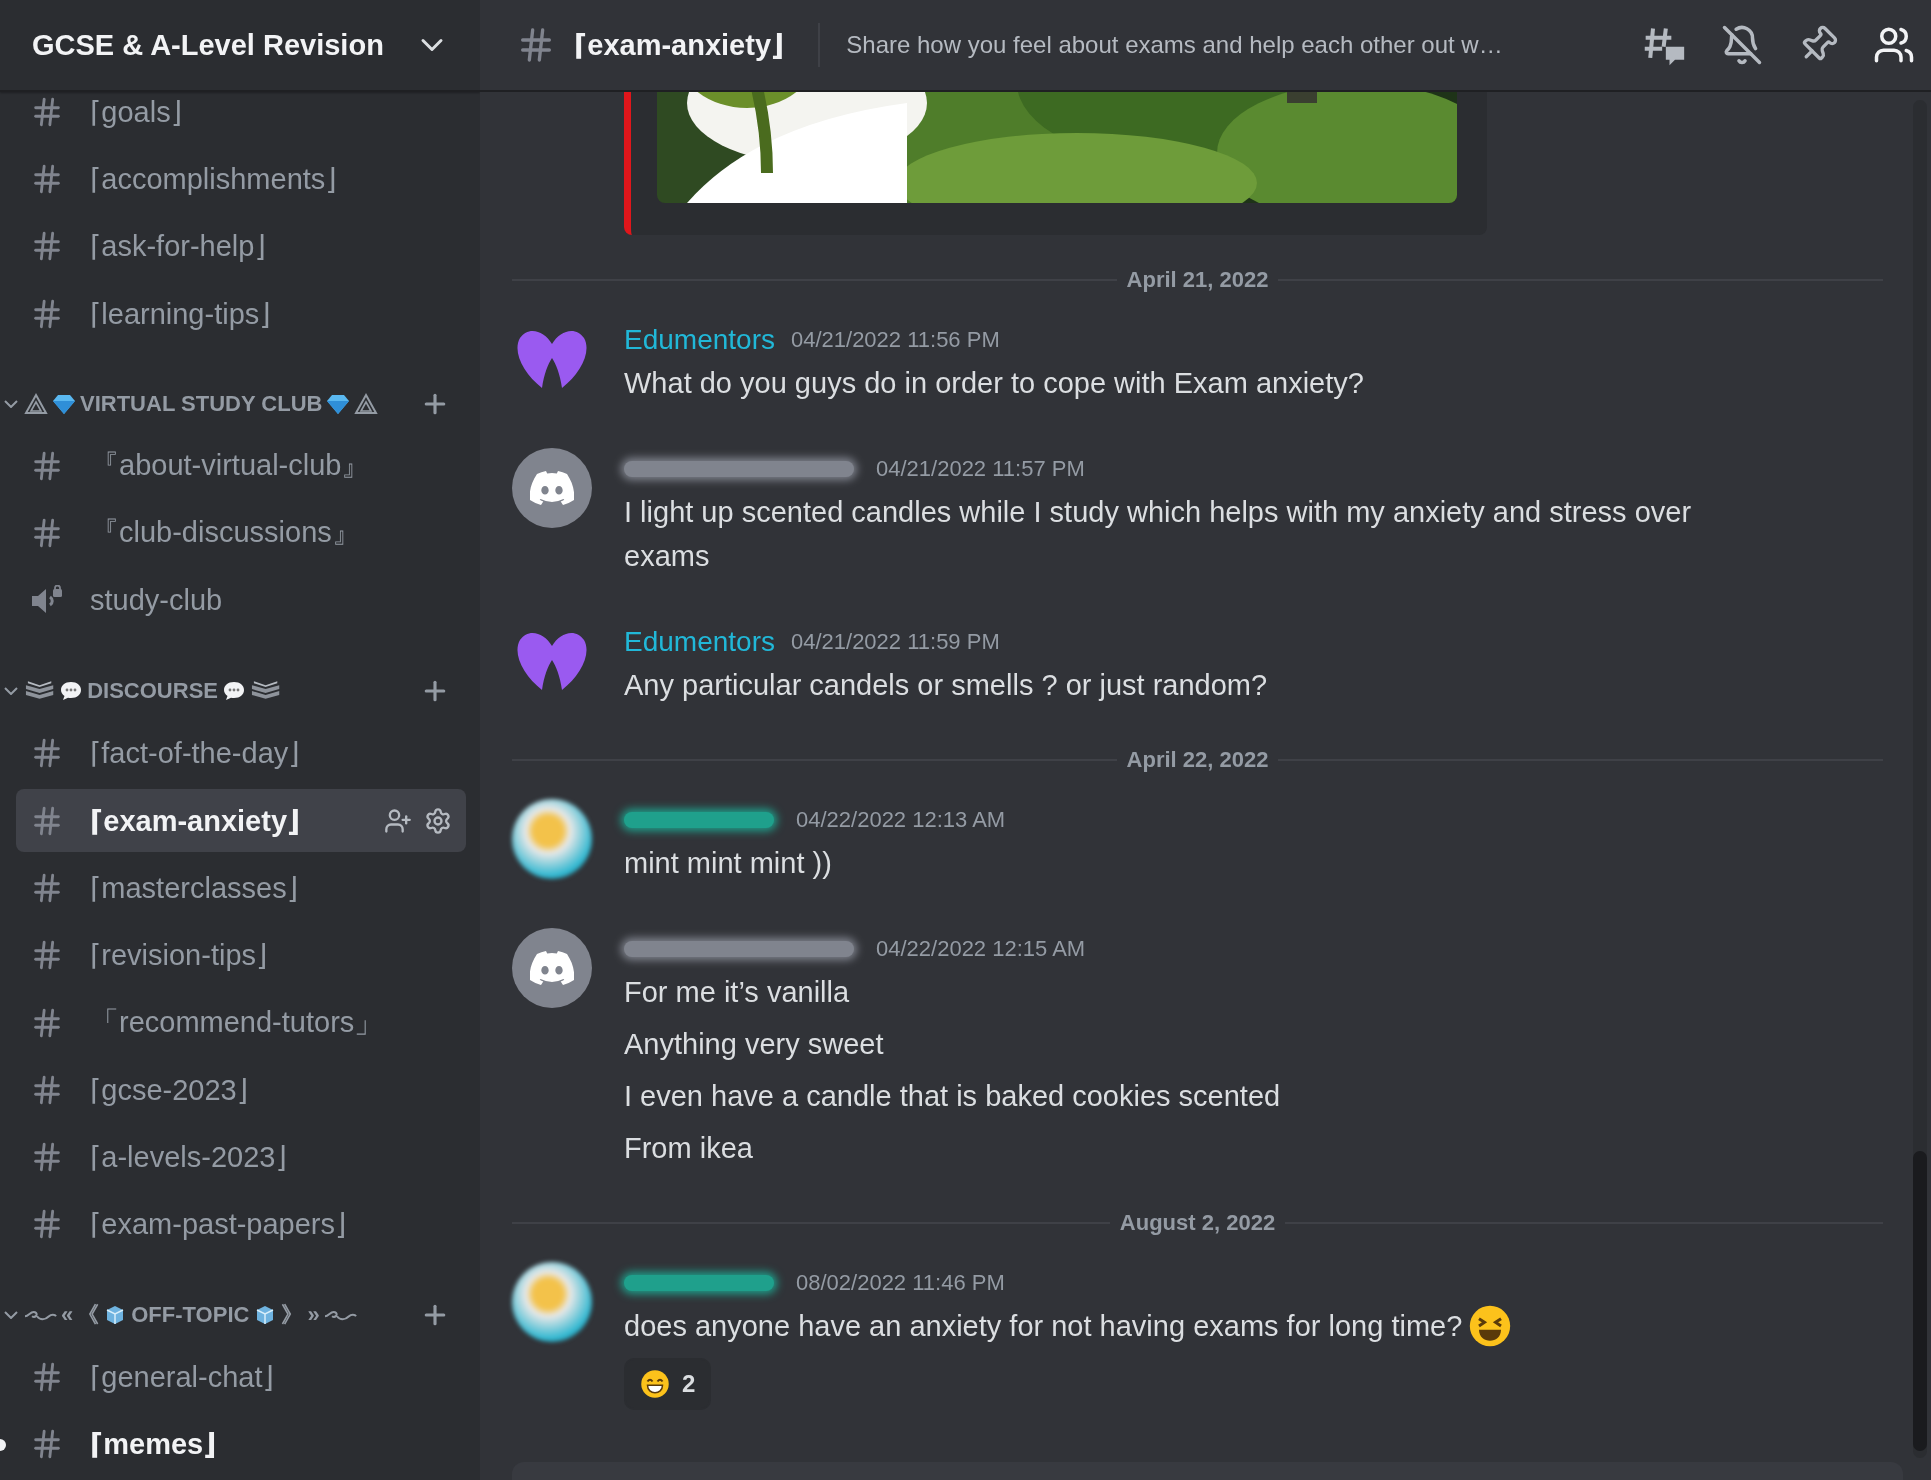 The height and width of the screenshot is (1480, 1931). What do you see at coordinates (213, 178) in the screenshot?
I see `channel-name: ⌈accomplishments⌋` at bounding box center [213, 178].